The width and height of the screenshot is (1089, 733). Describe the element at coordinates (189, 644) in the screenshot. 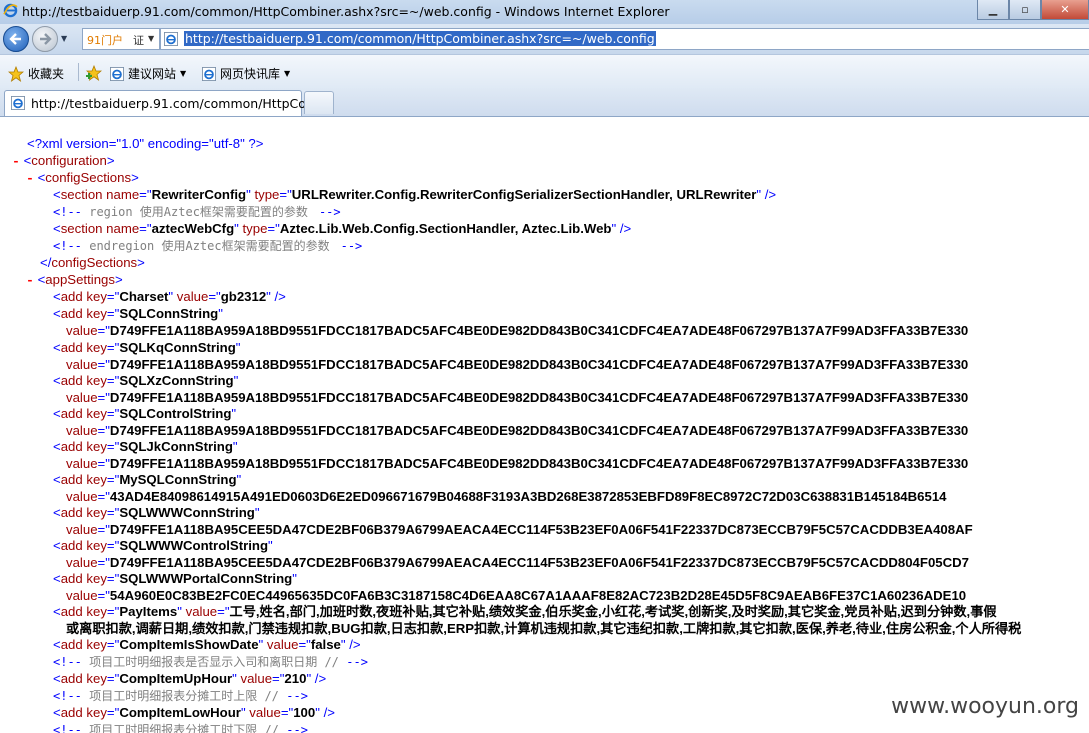

I see `attr-value: CompItemIsShowDate` at that location.